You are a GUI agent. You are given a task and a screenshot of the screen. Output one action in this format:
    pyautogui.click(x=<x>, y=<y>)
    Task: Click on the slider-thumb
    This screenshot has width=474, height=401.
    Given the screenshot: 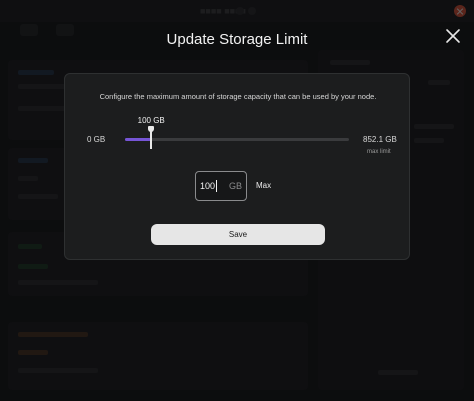 What is the action you would take?
    pyautogui.click(x=151, y=137)
    